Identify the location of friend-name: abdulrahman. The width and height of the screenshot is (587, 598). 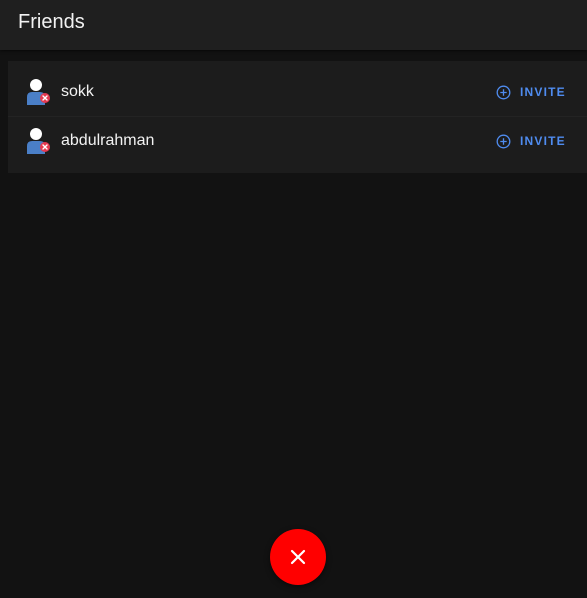
(108, 140).